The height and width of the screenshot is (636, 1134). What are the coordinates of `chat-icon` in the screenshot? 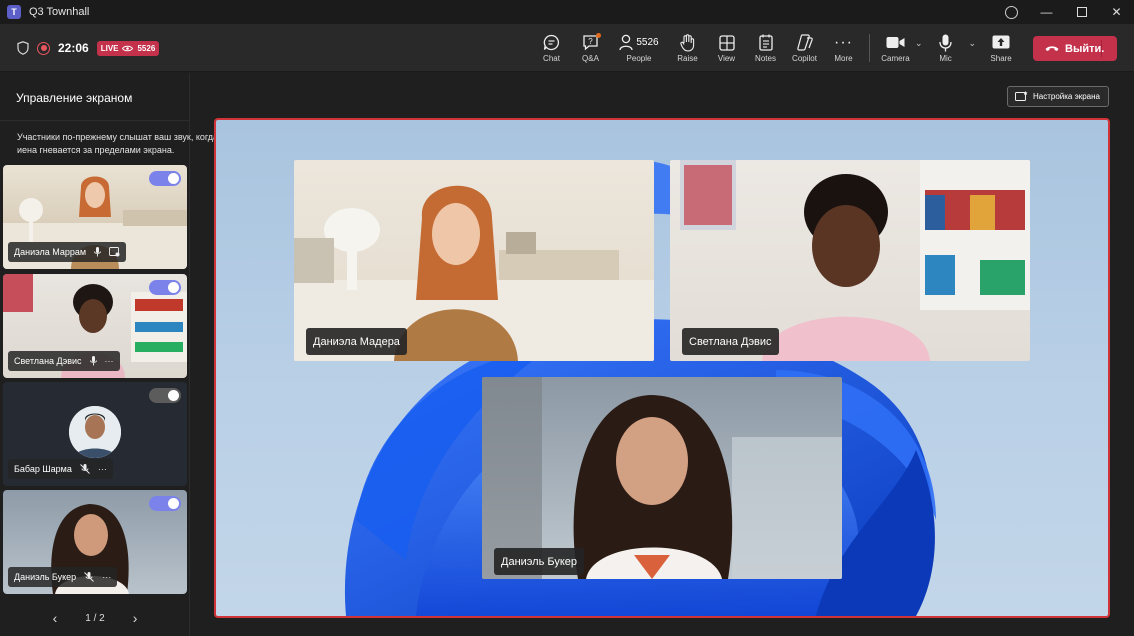 It's located at (551, 42).